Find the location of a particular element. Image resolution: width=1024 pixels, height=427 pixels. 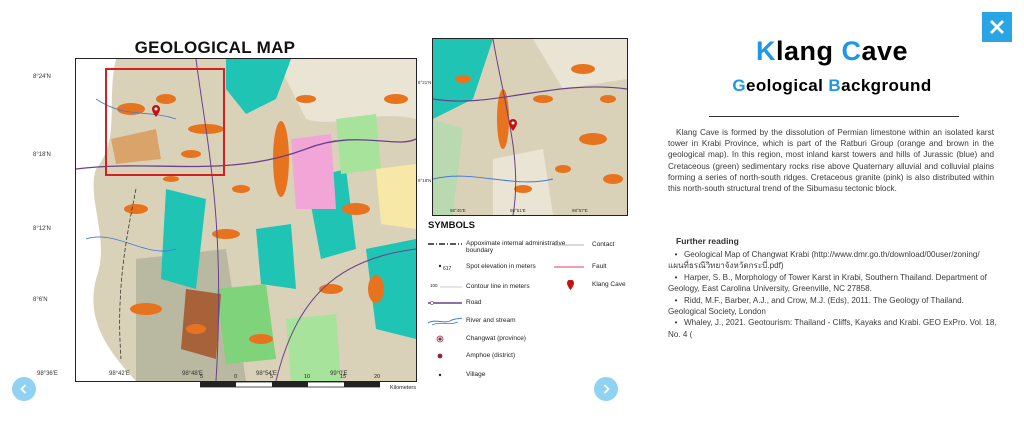

spot-elevation-icon: 617 is located at coordinates (445, 268).